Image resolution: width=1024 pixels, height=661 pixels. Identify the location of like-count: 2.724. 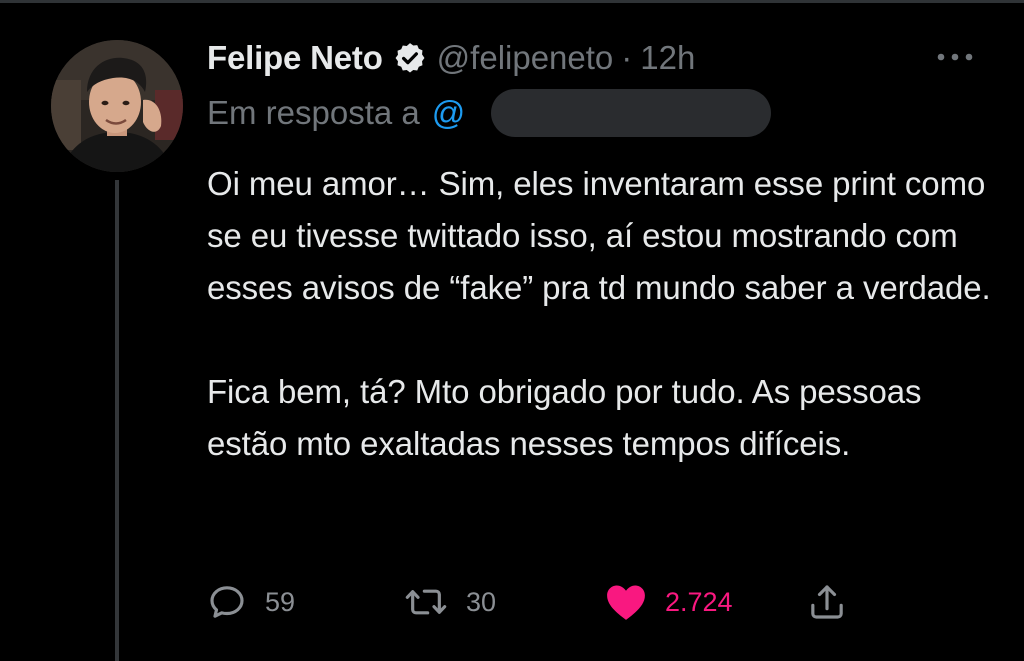
(699, 601).